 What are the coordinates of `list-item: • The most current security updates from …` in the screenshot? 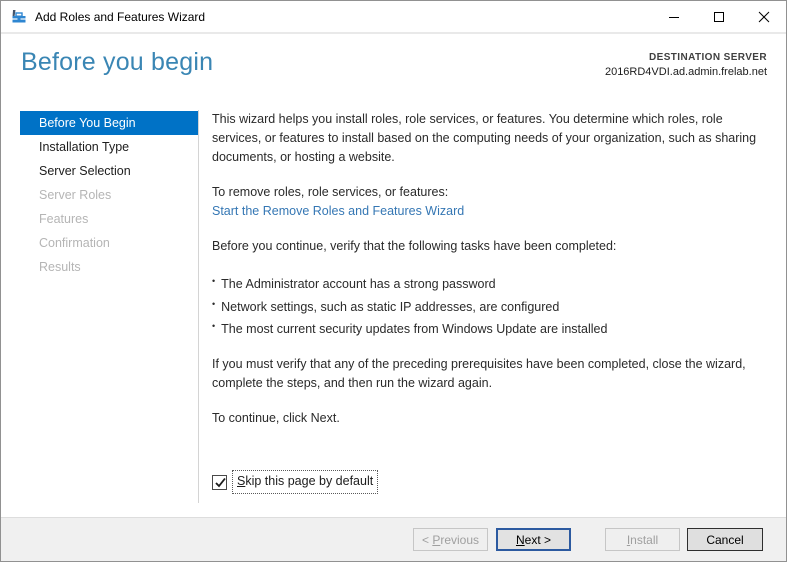 It's located at (490, 328).